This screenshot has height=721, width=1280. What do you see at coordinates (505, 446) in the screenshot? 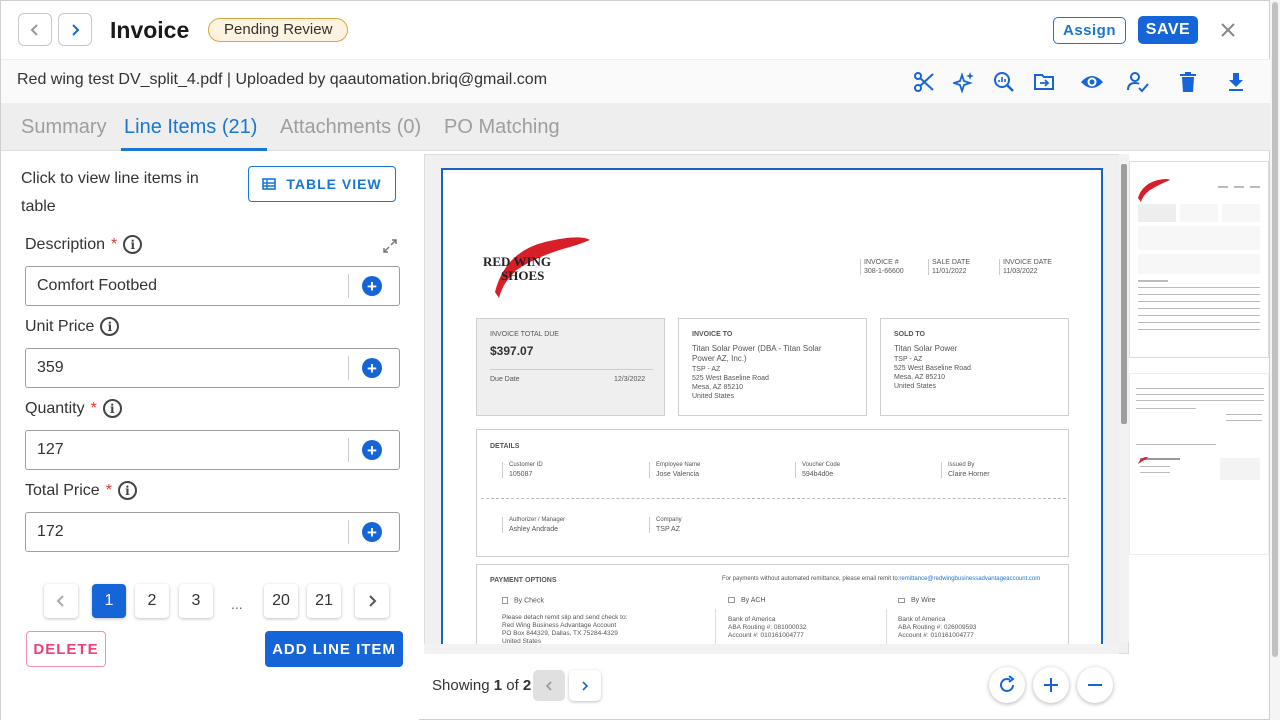
I see `details-label: DETAILS` at bounding box center [505, 446].